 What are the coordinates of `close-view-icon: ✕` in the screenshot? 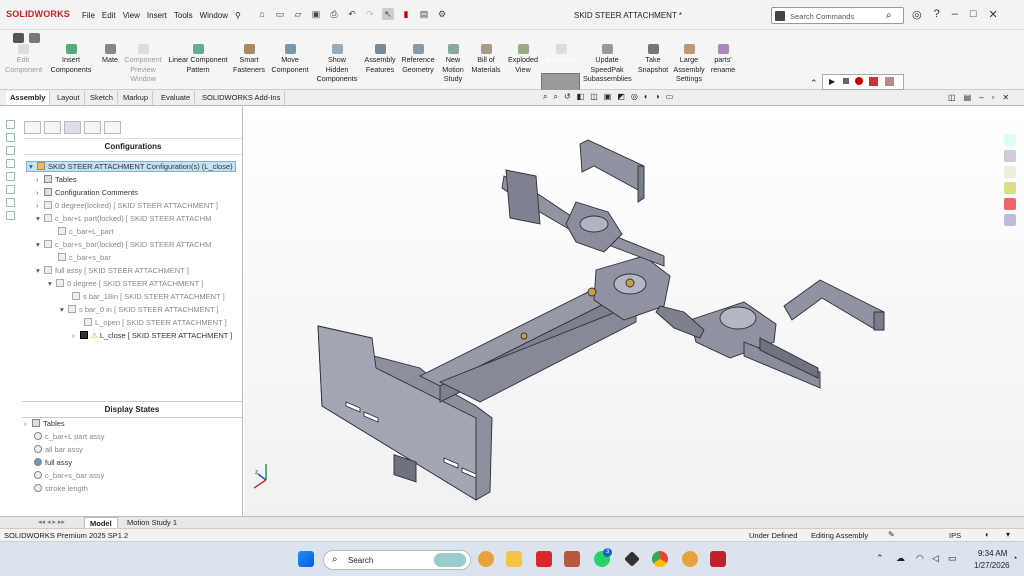 It's located at (1005, 97).